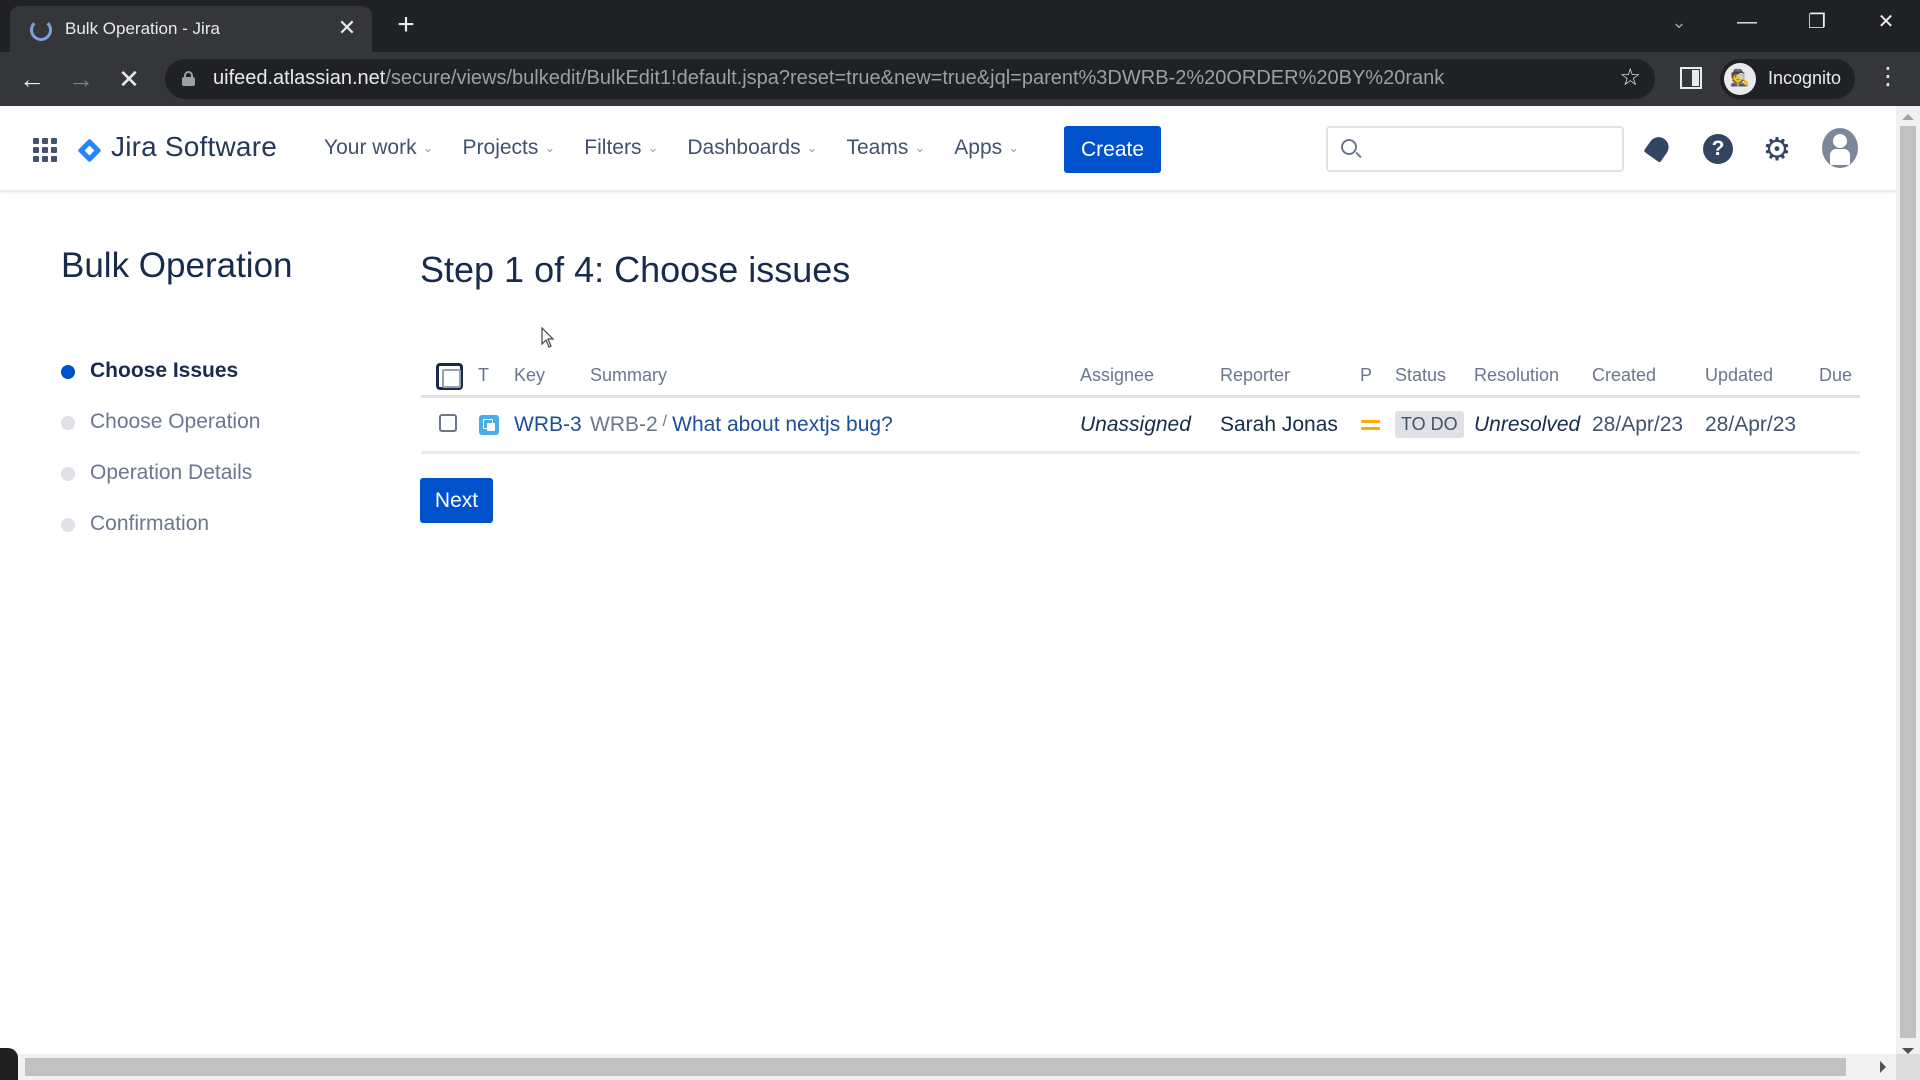 The image size is (1920, 1080). I want to click on updated-cell: 28/Apr/23, so click(1751, 424).